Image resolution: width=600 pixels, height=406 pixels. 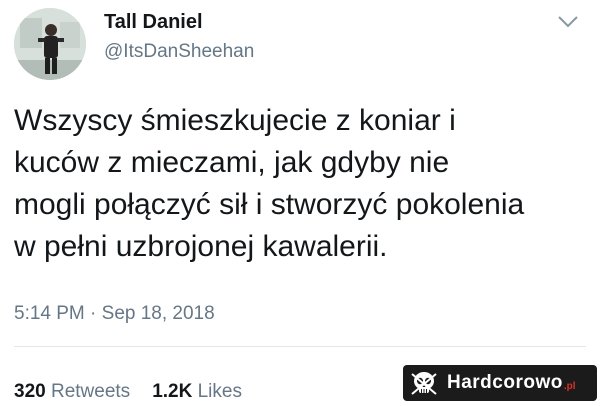 What do you see at coordinates (114, 314) in the screenshot?
I see `tweet-timestamp: 5:14 PM · Sep 18, 2018` at bounding box center [114, 314].